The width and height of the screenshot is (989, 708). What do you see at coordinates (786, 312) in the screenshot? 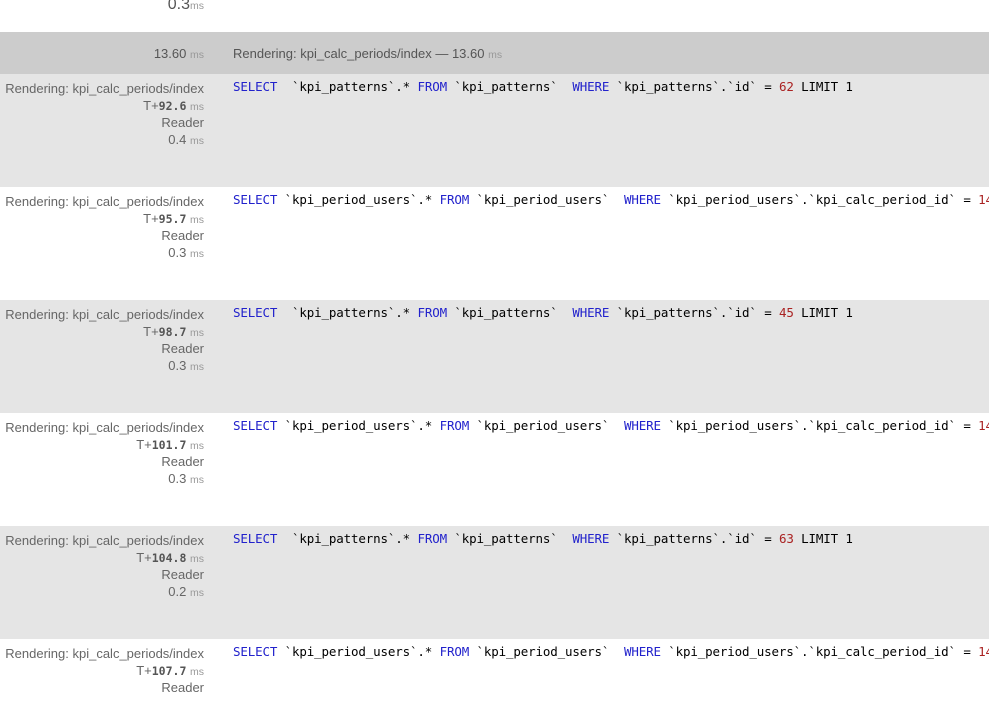
I see `sql-value: 45` at bounding box center [786, 312].